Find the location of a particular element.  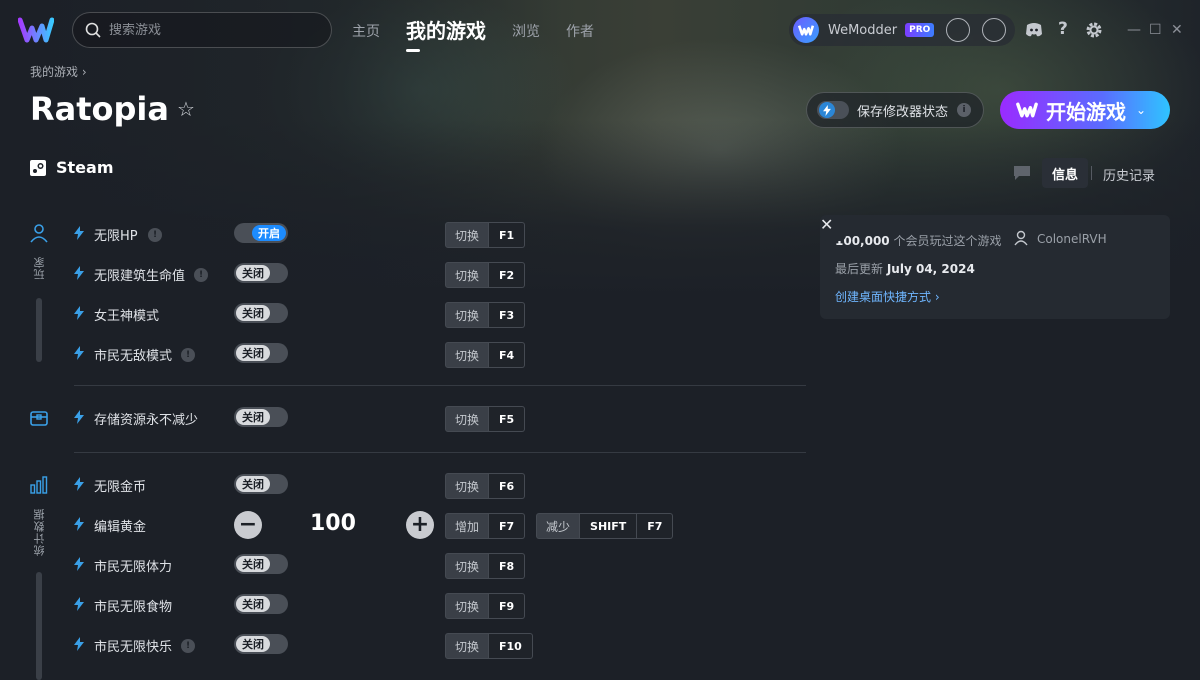

hotkey-group: 切换 F2 is located at coordinates (485, 275).